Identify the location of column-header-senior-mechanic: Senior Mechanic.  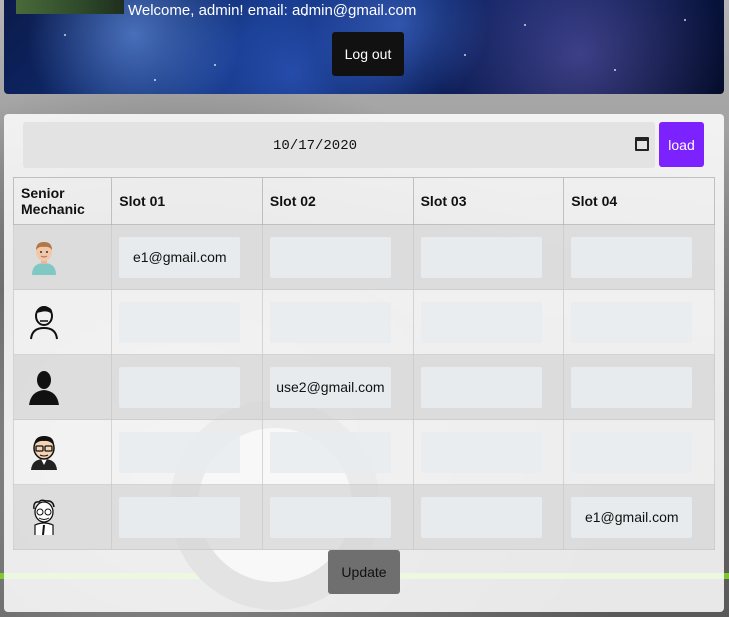
(62, 201).